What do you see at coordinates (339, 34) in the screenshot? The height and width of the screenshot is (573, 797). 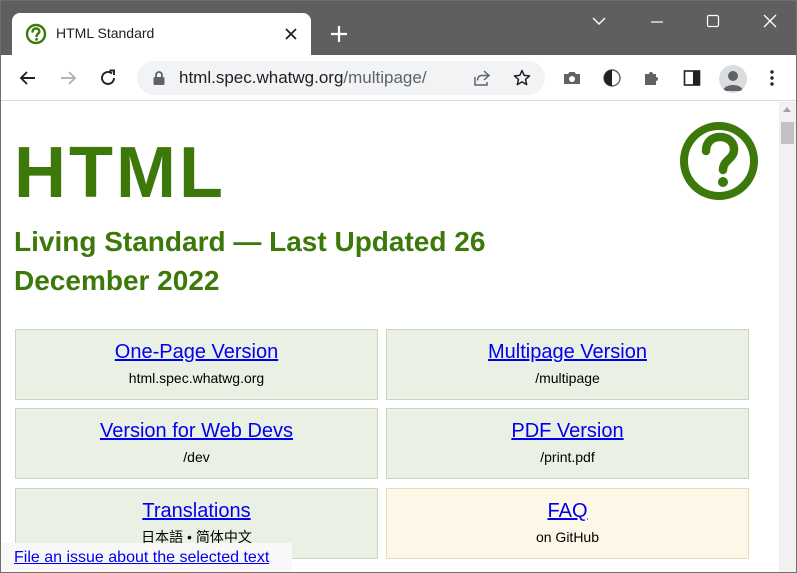 I see `new-tab-plus-icon` at bounding box center [339, 34].